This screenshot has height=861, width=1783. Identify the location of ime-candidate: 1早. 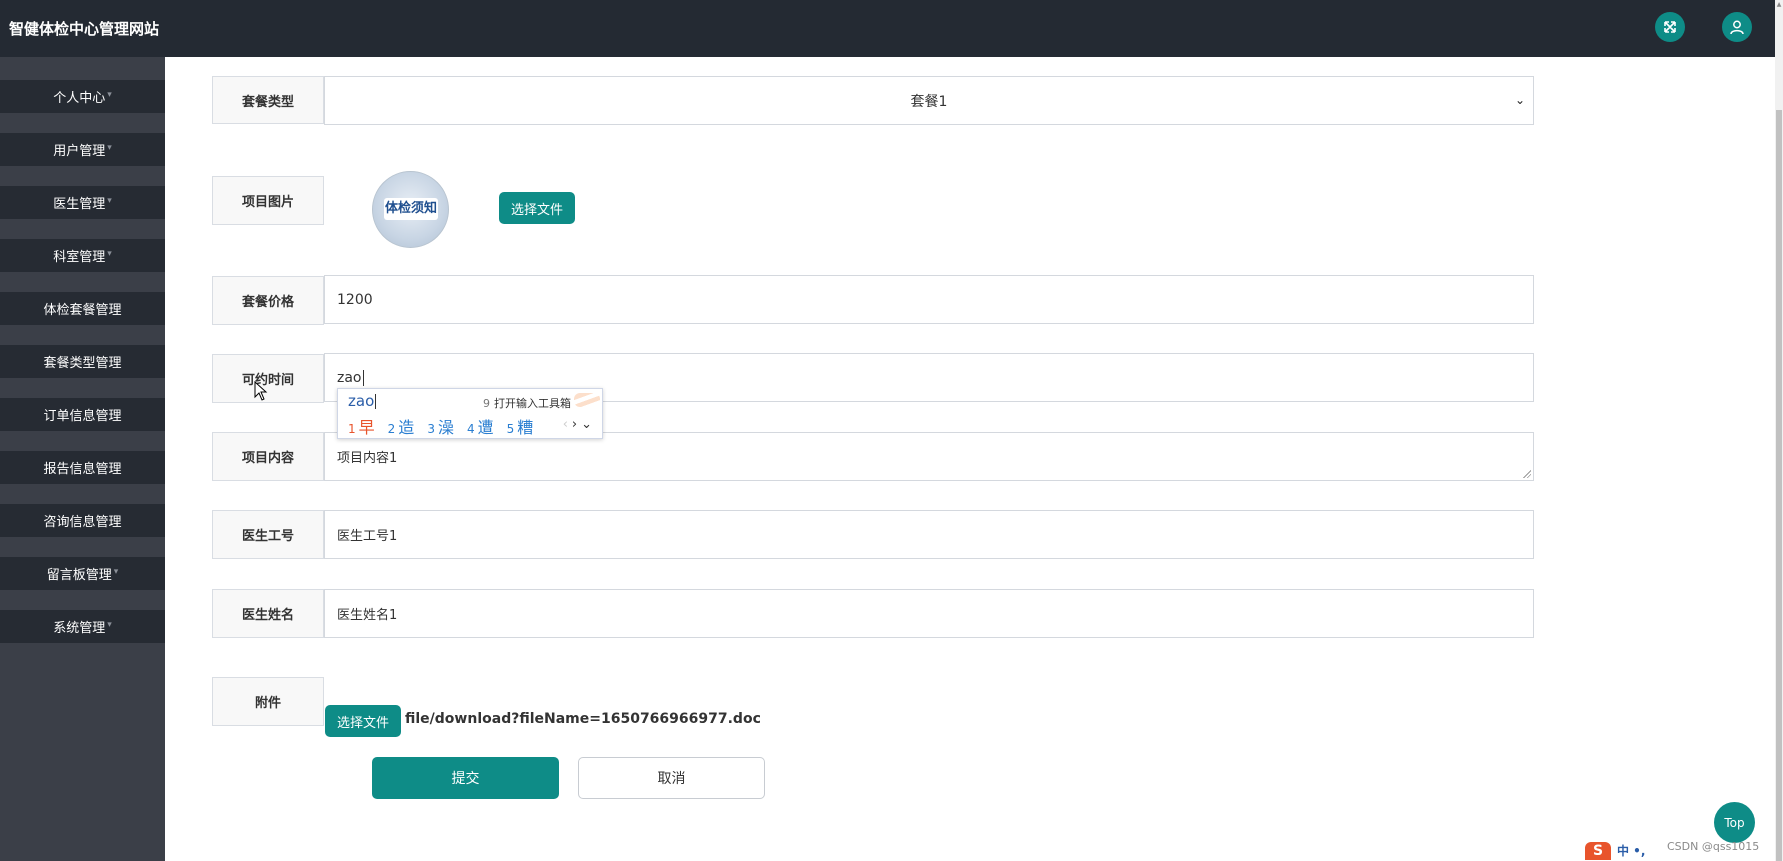
(361, 426).